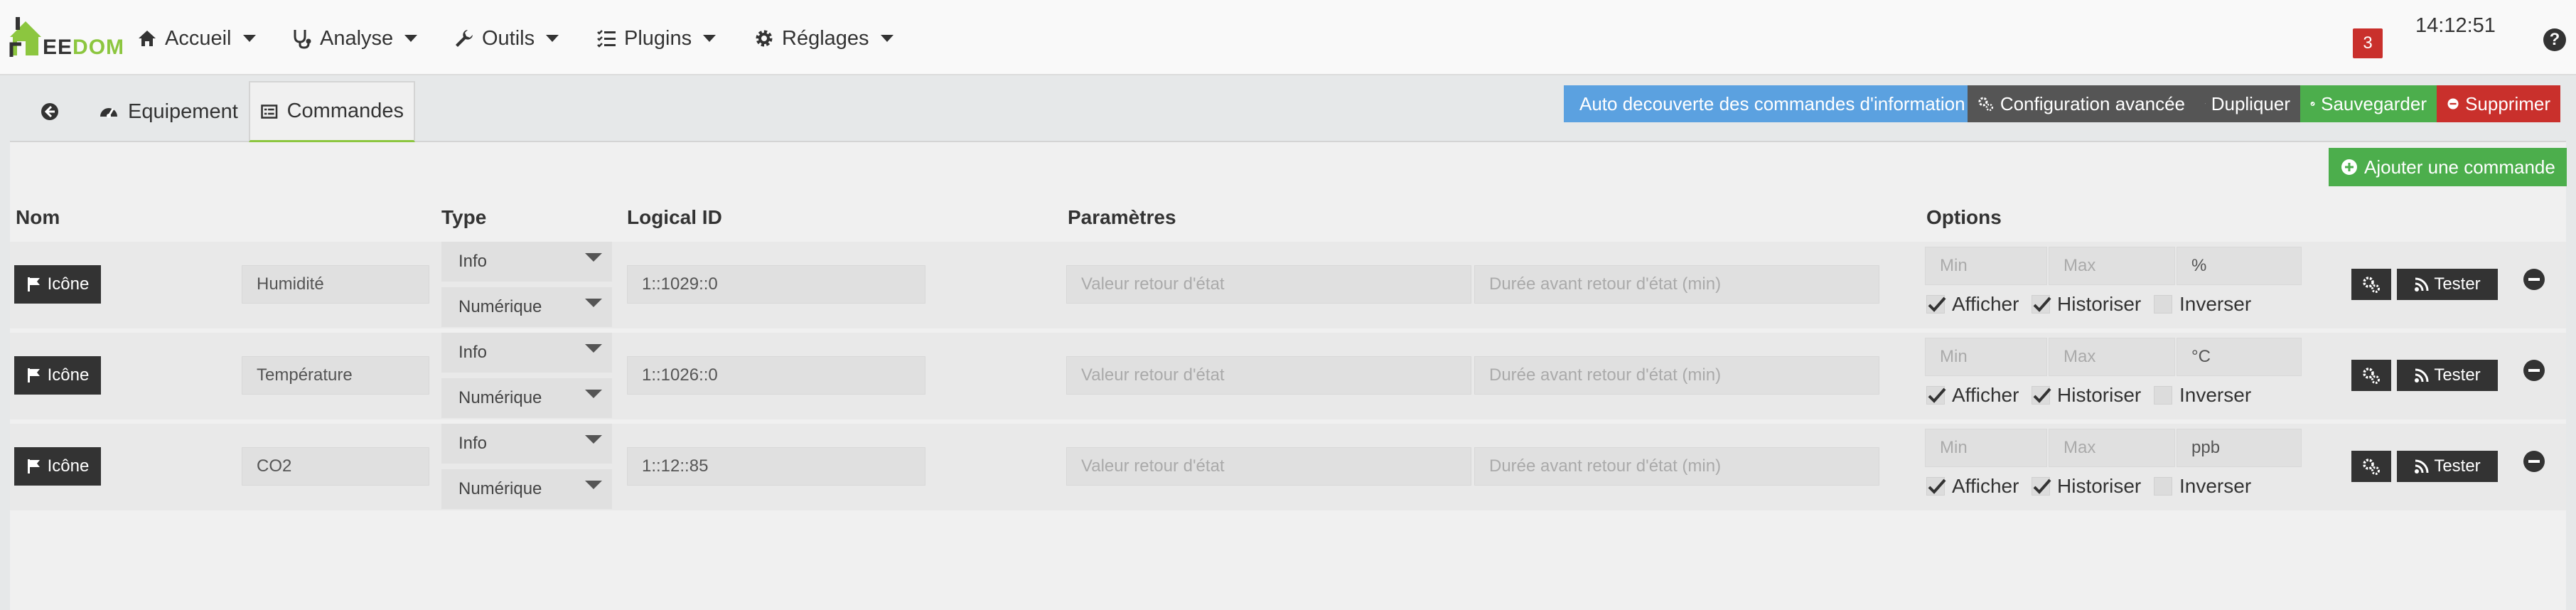 This screenshot has width=2576, height=610. Describe the element at coordinates (825, 38) in the screenshot. I see `nav-label: Réglages` at that location.